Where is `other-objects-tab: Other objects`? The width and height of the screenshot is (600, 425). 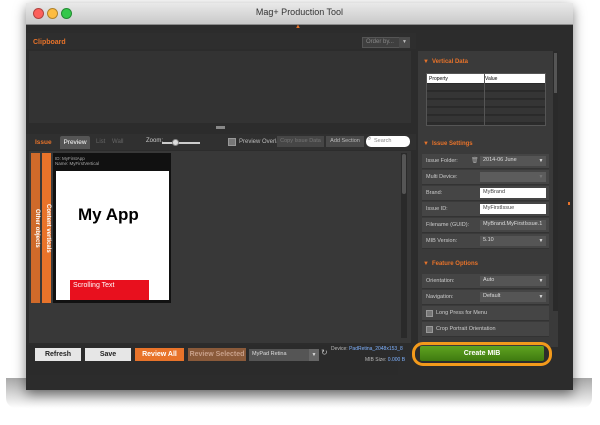 other-objects-tab: Other objects is located at coordinates (35, 228).